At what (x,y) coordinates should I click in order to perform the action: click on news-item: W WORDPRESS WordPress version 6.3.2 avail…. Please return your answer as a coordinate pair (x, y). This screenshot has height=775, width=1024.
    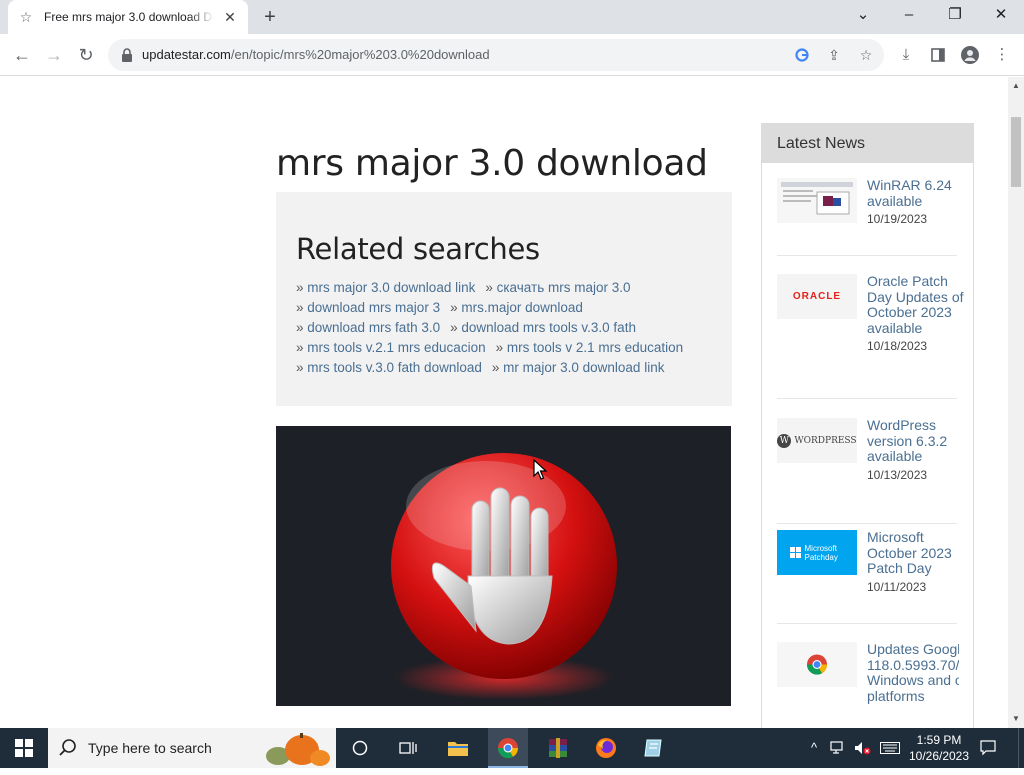
    Looking at the image, I should click on (867, 470).